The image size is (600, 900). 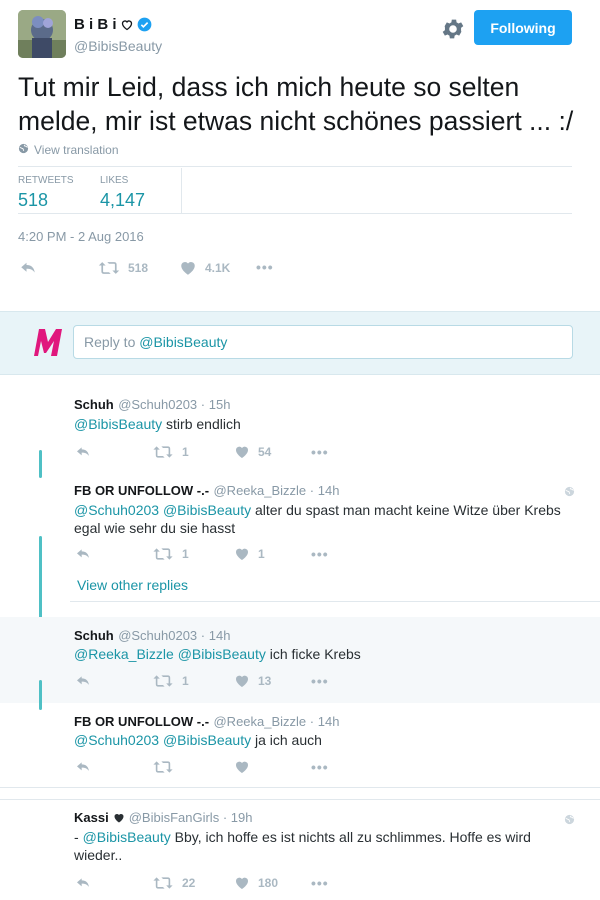 I want to click on reply-prefix: -, so click(x=78, y=837).